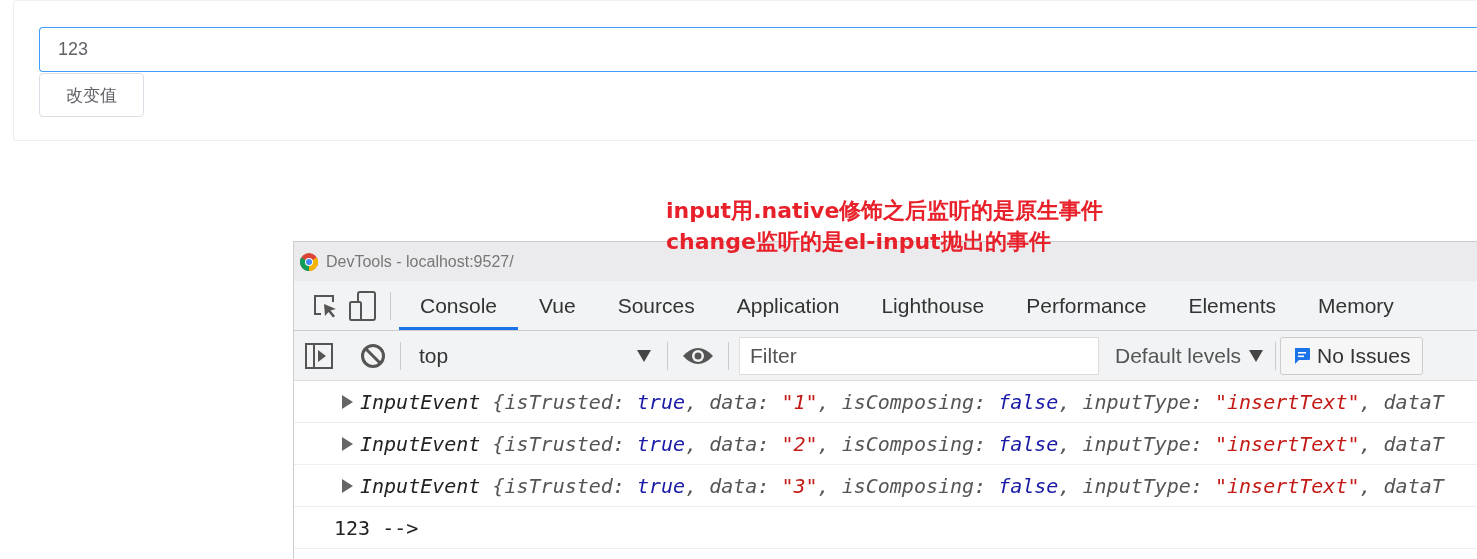 This screenshot has width=1477, height=559. I want to click on filter-field: Filter, so click(919, 355).